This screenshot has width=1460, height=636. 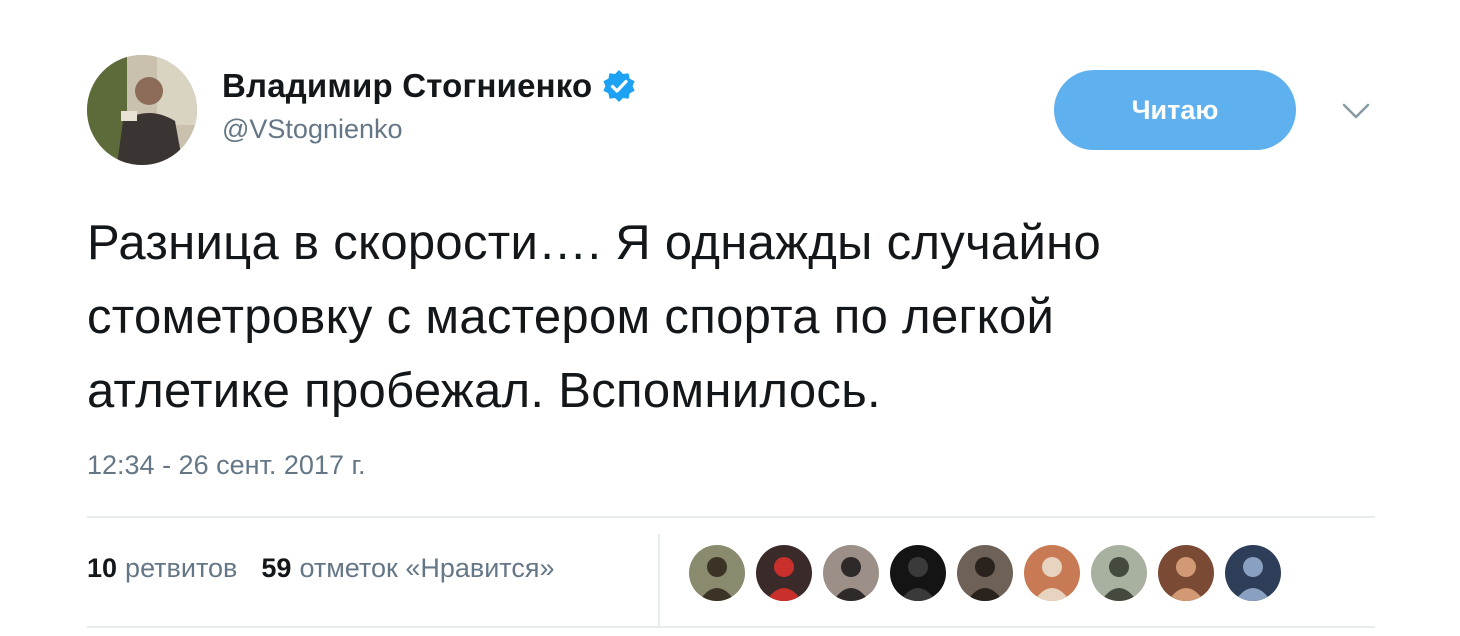 What do you see at coordinates (142, 110) in the screenshot?
I see `avatar` at bounding box center [142, 110].